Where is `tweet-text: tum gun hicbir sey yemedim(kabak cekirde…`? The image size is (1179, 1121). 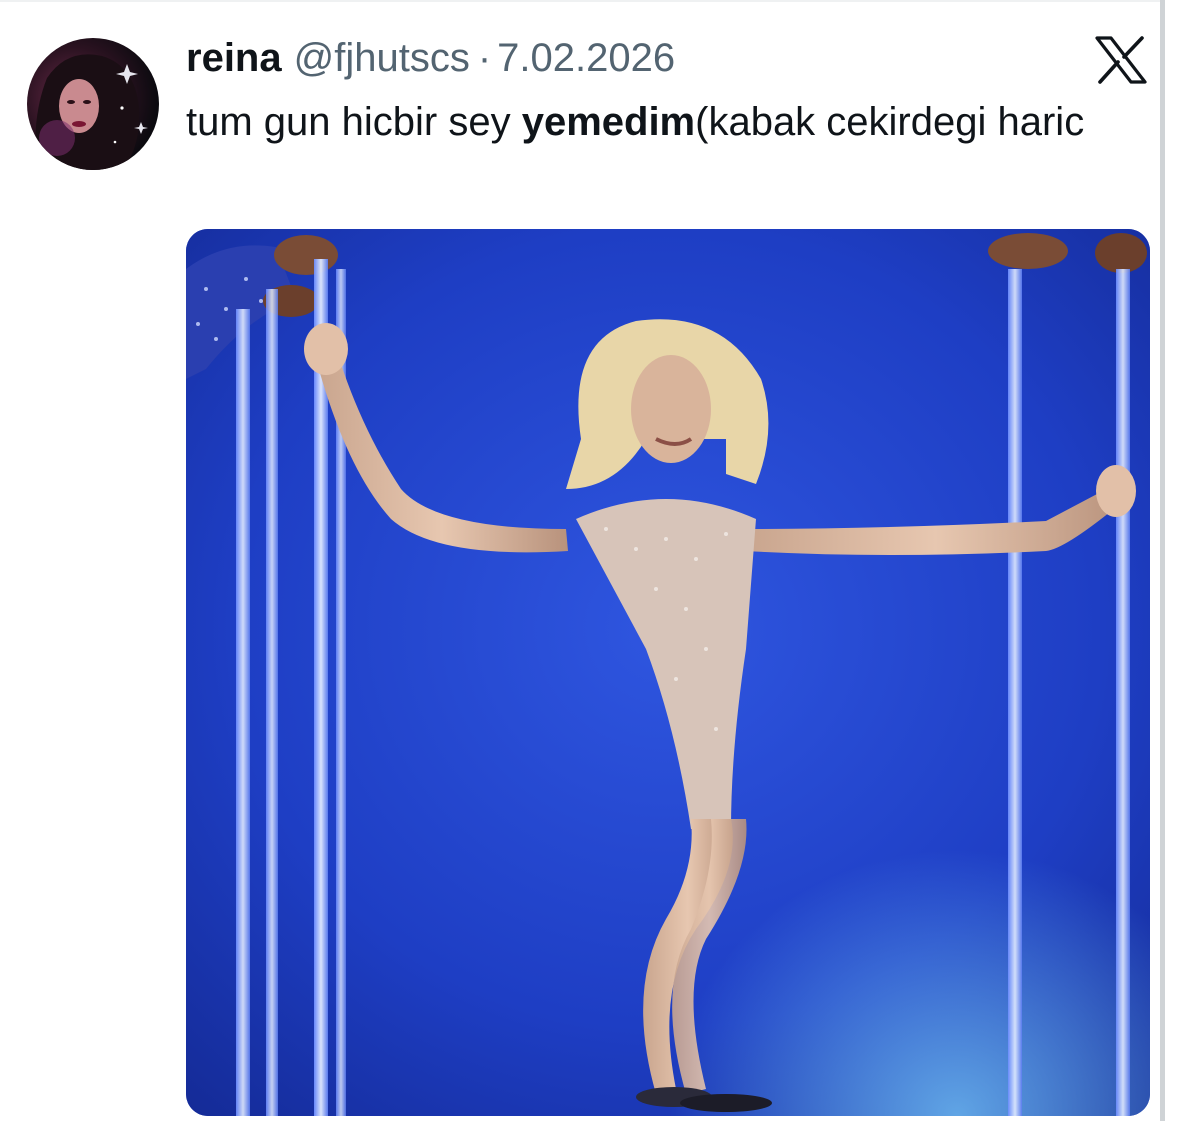 tweet-text: tum gun hicbir sey yemedim(kabak cekirde… is located at coordinates (666, 122).